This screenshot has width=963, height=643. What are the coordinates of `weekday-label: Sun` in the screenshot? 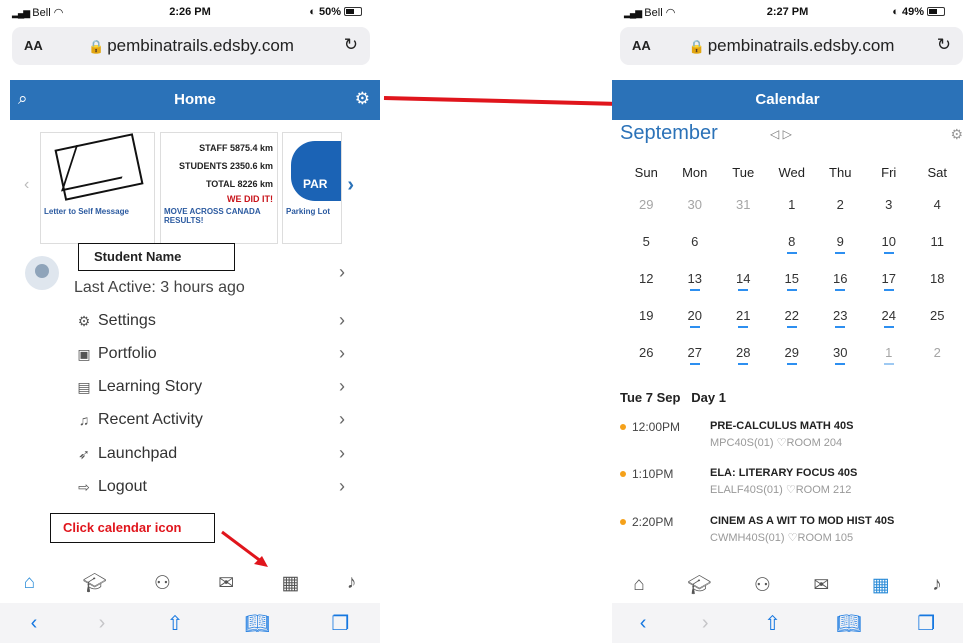 It's located at (646, 172).